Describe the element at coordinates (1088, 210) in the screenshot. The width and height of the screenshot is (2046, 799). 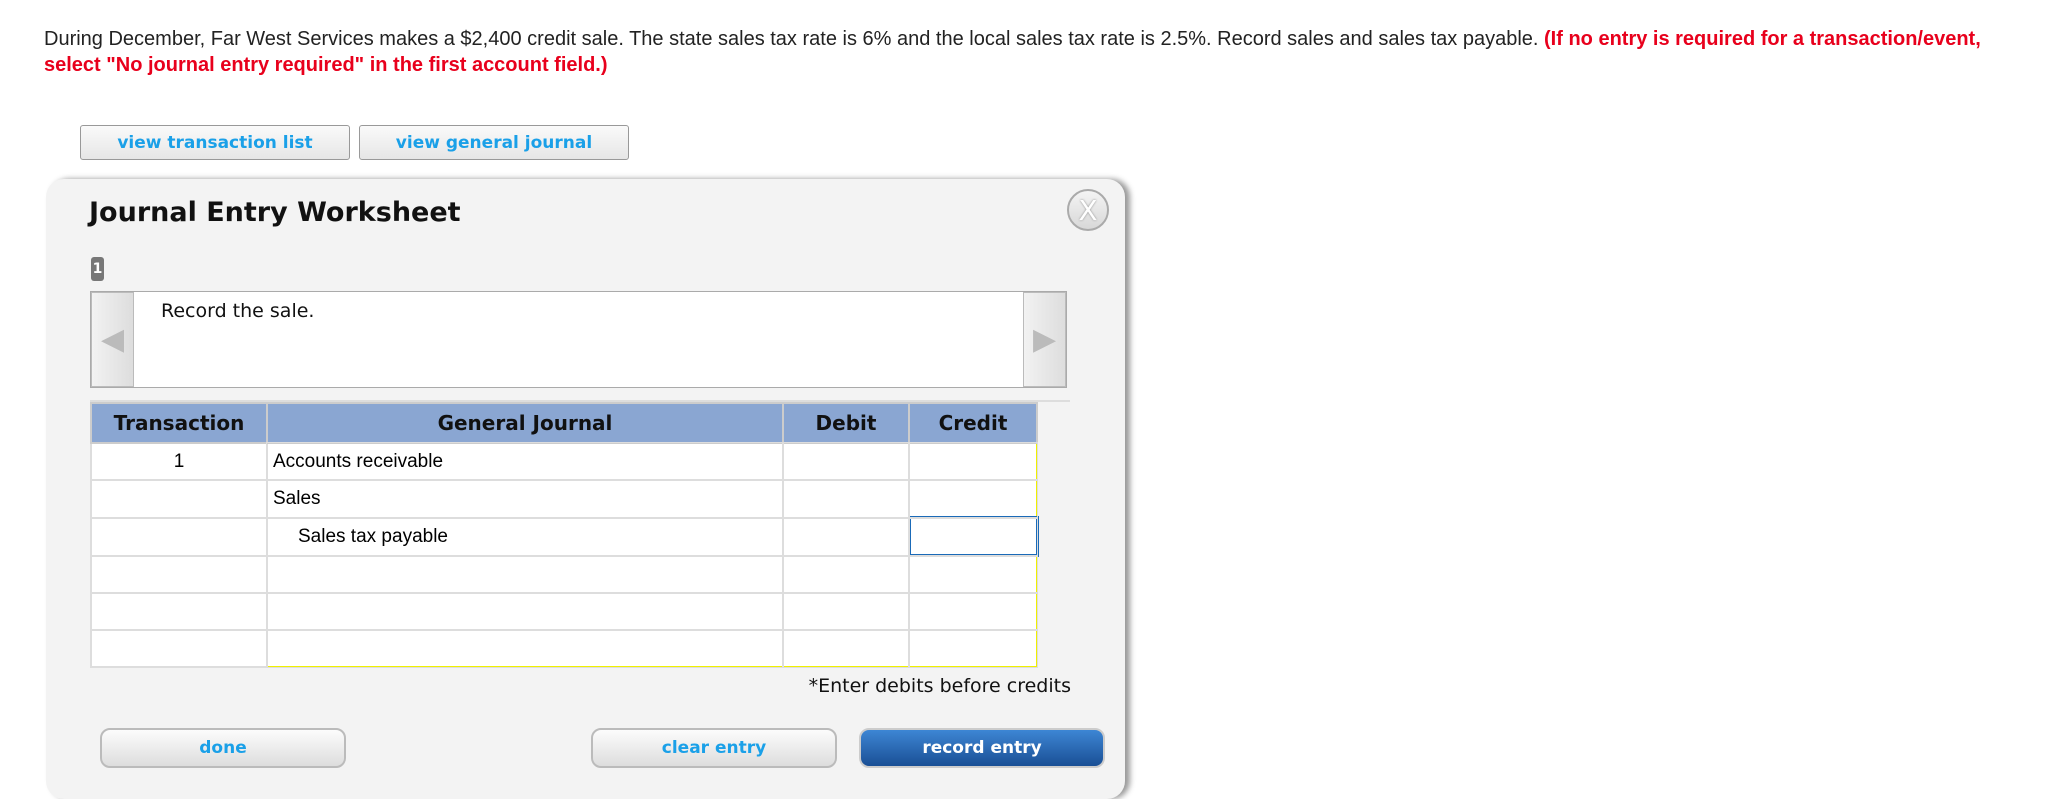
I see `close-button: X` at that location.